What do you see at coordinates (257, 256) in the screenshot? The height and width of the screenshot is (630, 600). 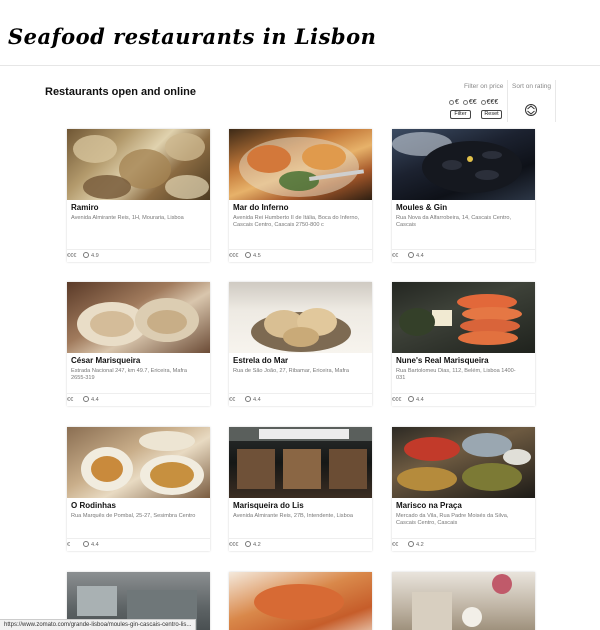 I see `restaurant-rating: 4.5` at bounding box center [257, 256].